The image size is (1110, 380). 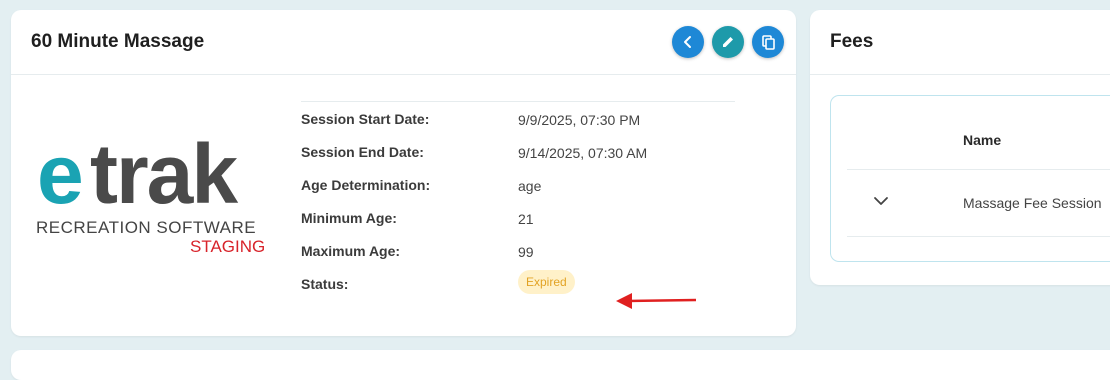 What do you see at coordinates (852, 41) in the screenshot?
I see `fees-title: Fees` at bounding box center [852, 41].